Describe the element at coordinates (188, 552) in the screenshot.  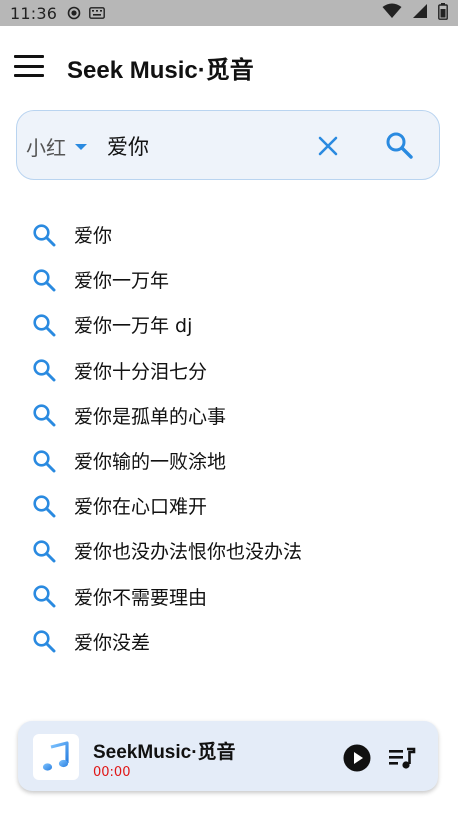
I see `suggestion-text: 爱你也没办法恨你也没办法` at that location.